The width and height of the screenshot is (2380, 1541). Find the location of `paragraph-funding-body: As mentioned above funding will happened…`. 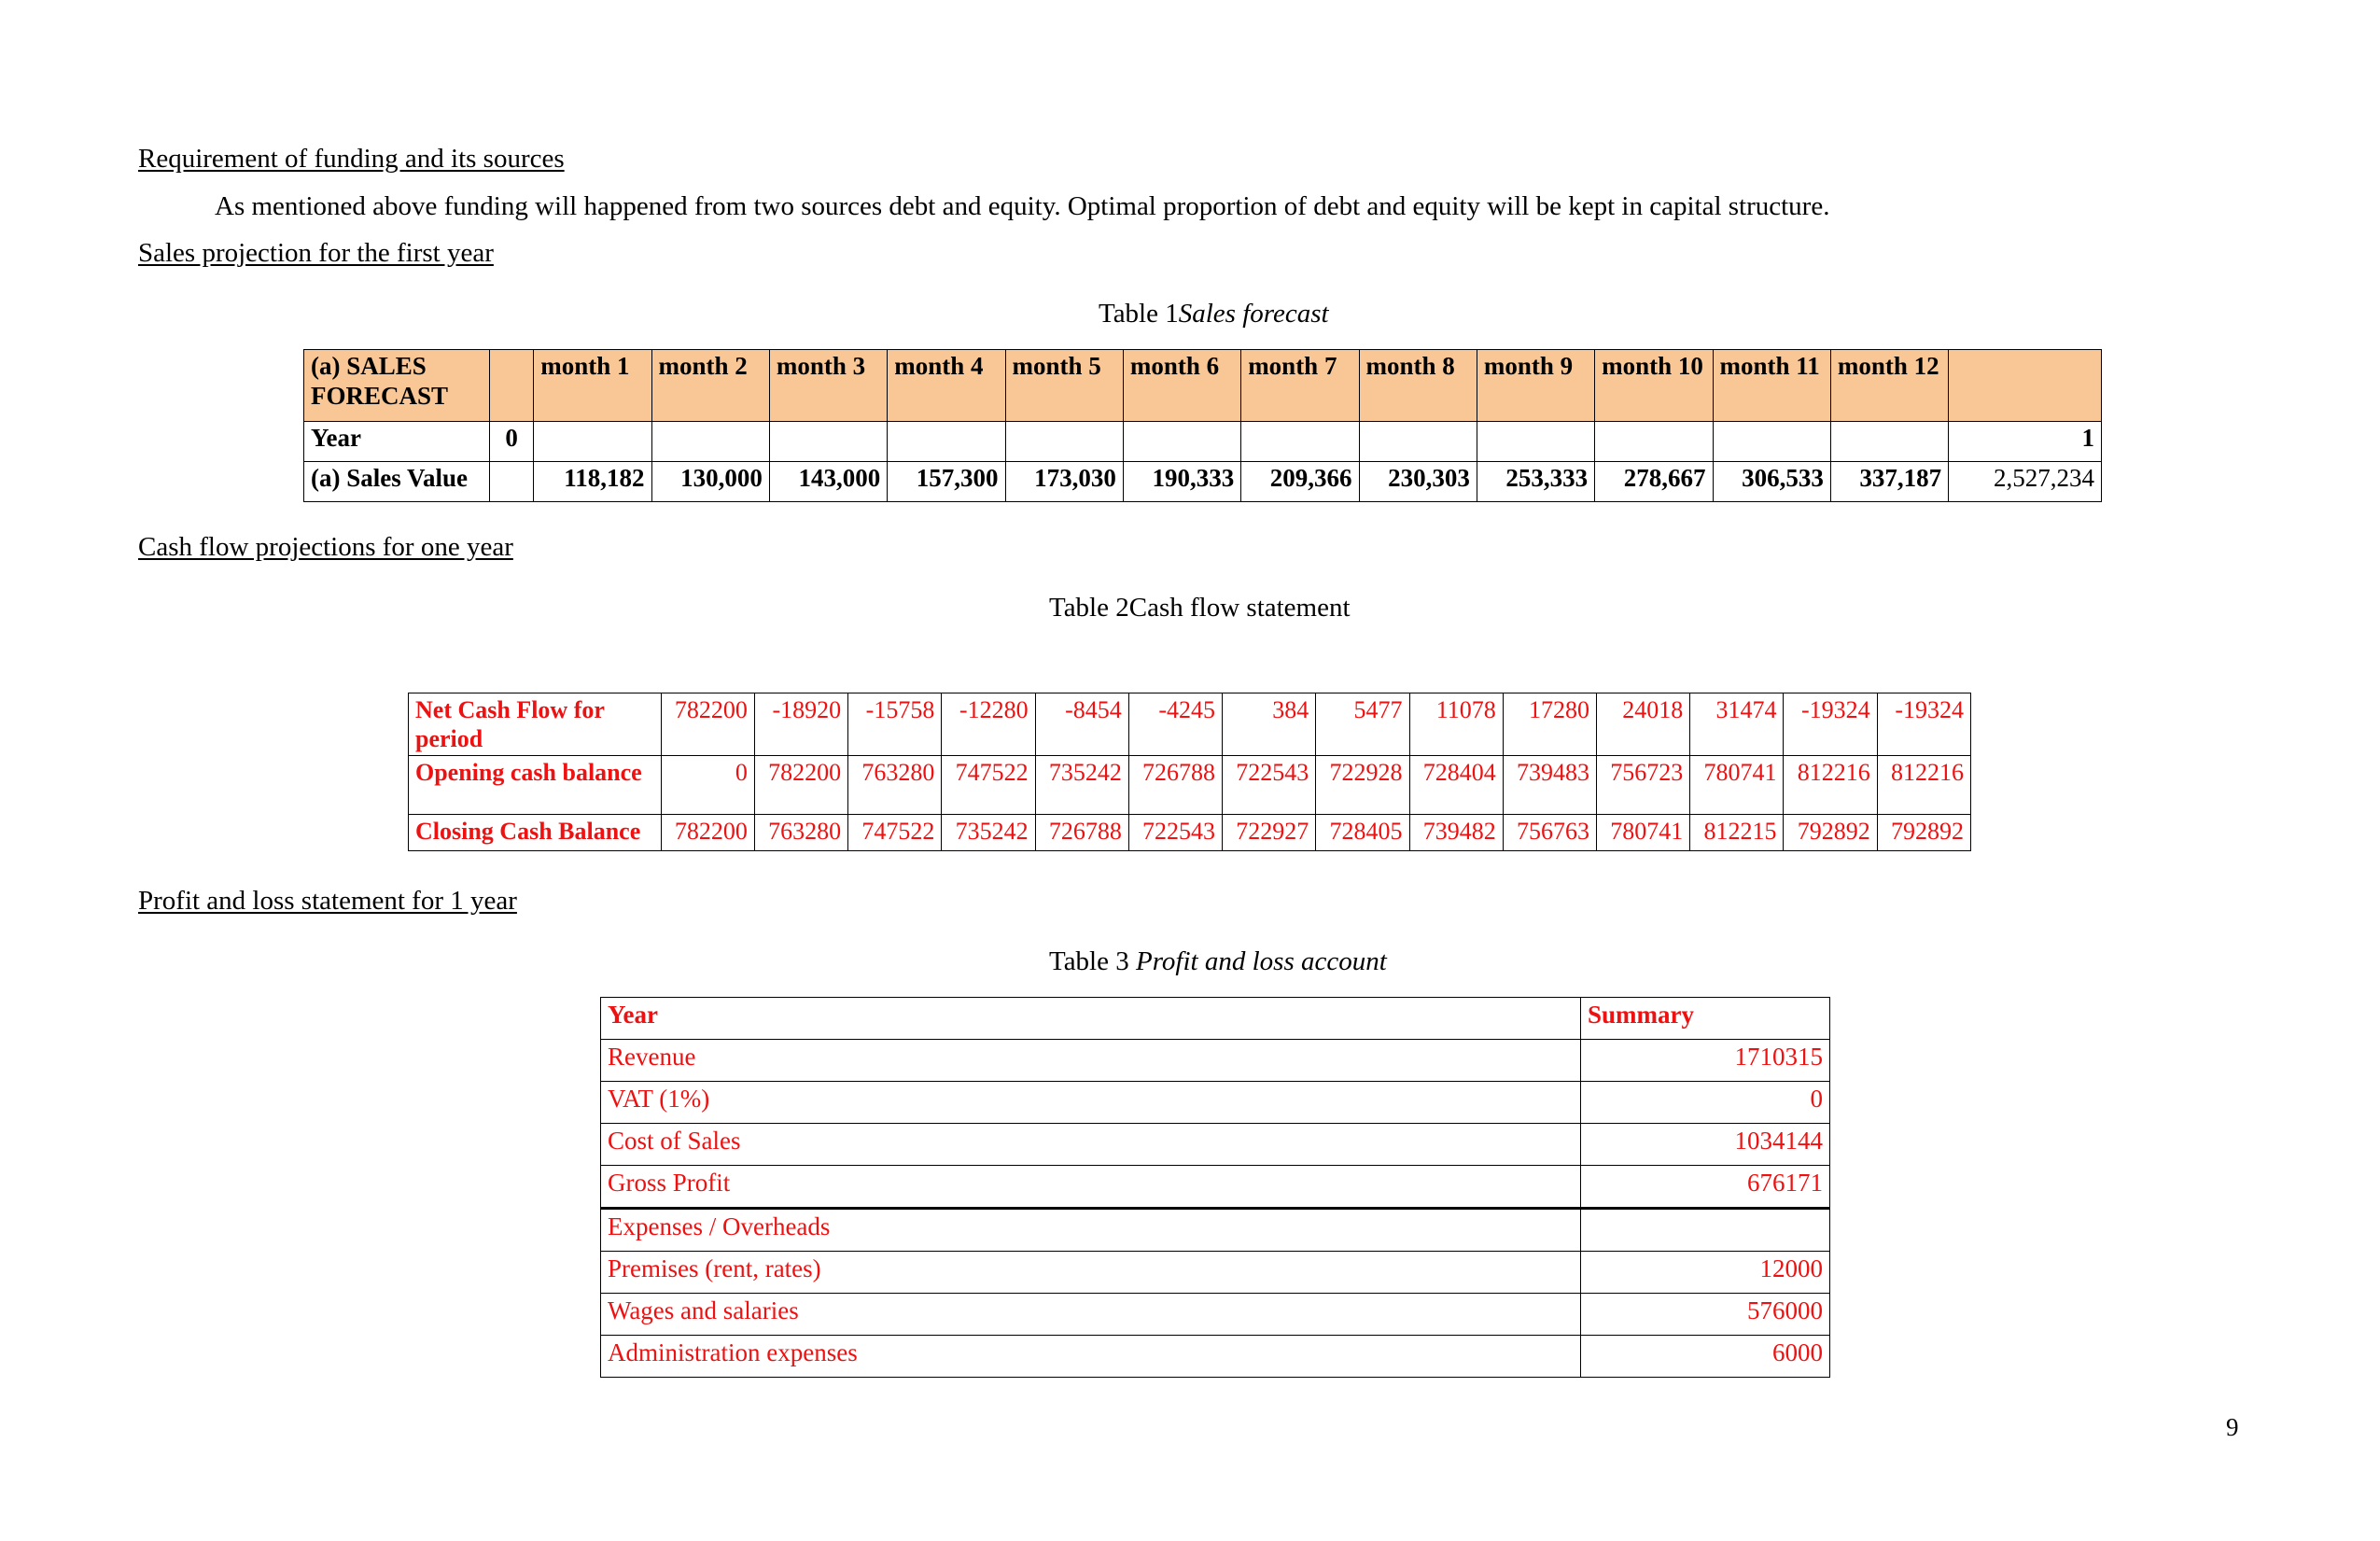

paragraph-funding-body: As mentioned above funding will happened… is located at coordinates (1022, 206).